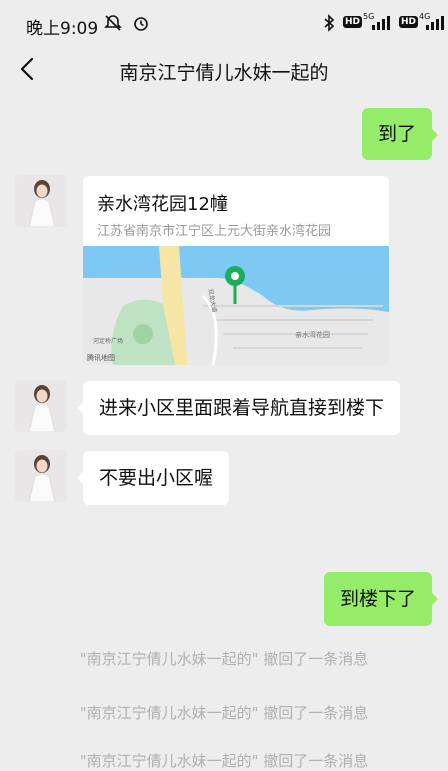 Image resolution: width=448 pixels, height=771 pixels. What do you see at coordinates (238, 408) in the screenshot?
I see `message-bubble-other: 进来小区里面跟着导航直接到楼下` at bounding box center [238, 408].